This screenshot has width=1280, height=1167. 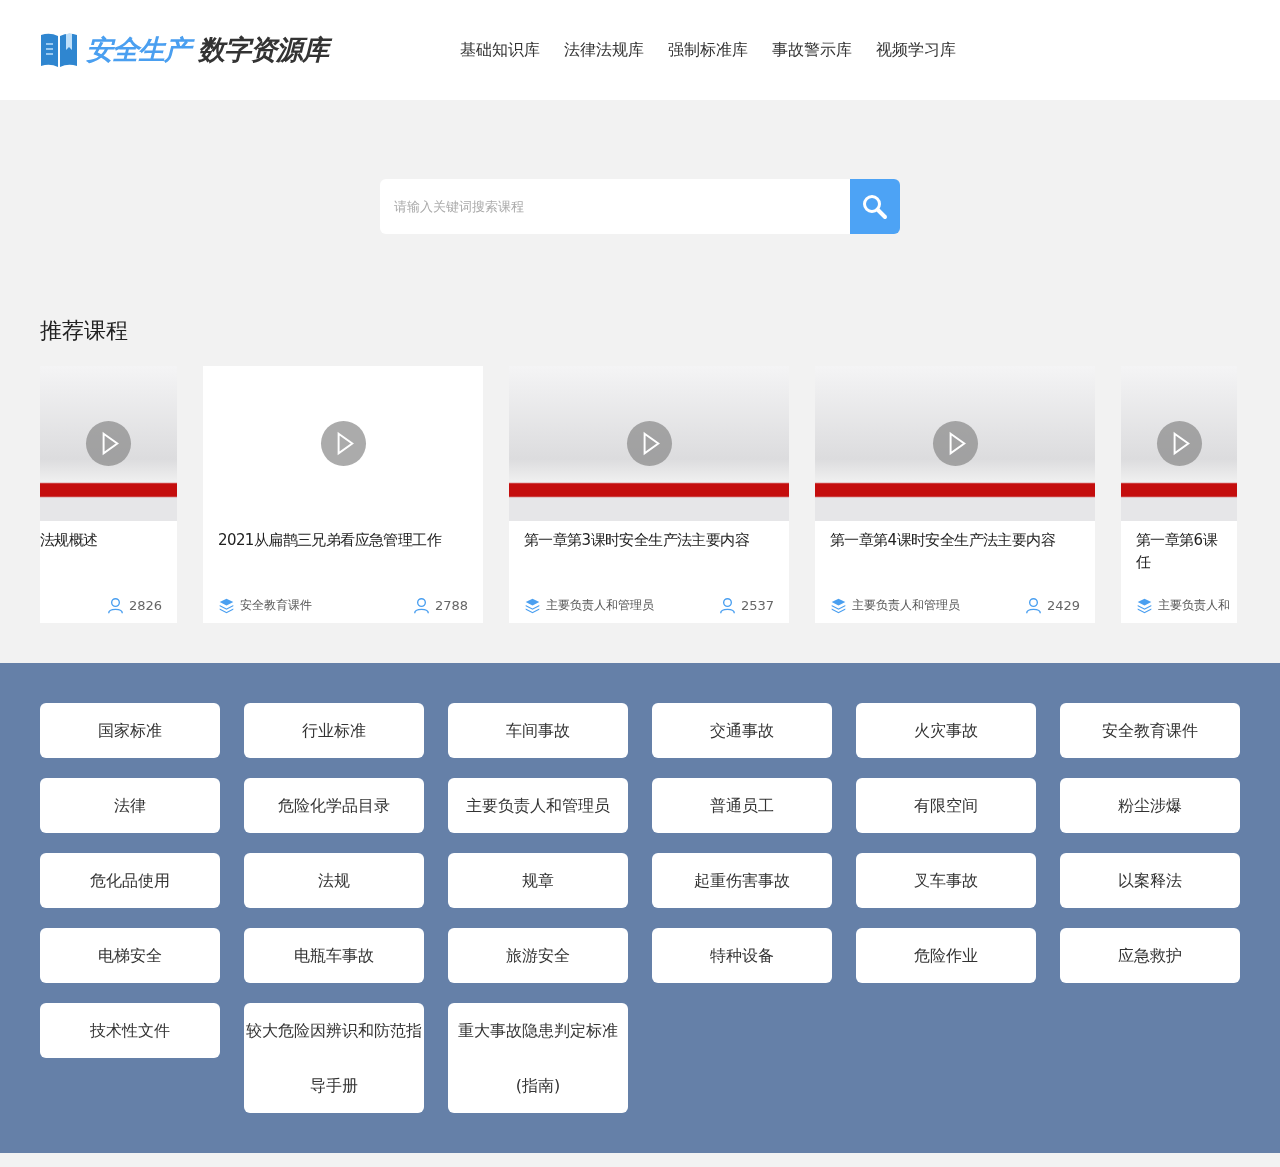 What do you see at coordinates (84, 331) in the screenshot?
I see `section-title: 推荐课程` at bounding box center [84, 331].